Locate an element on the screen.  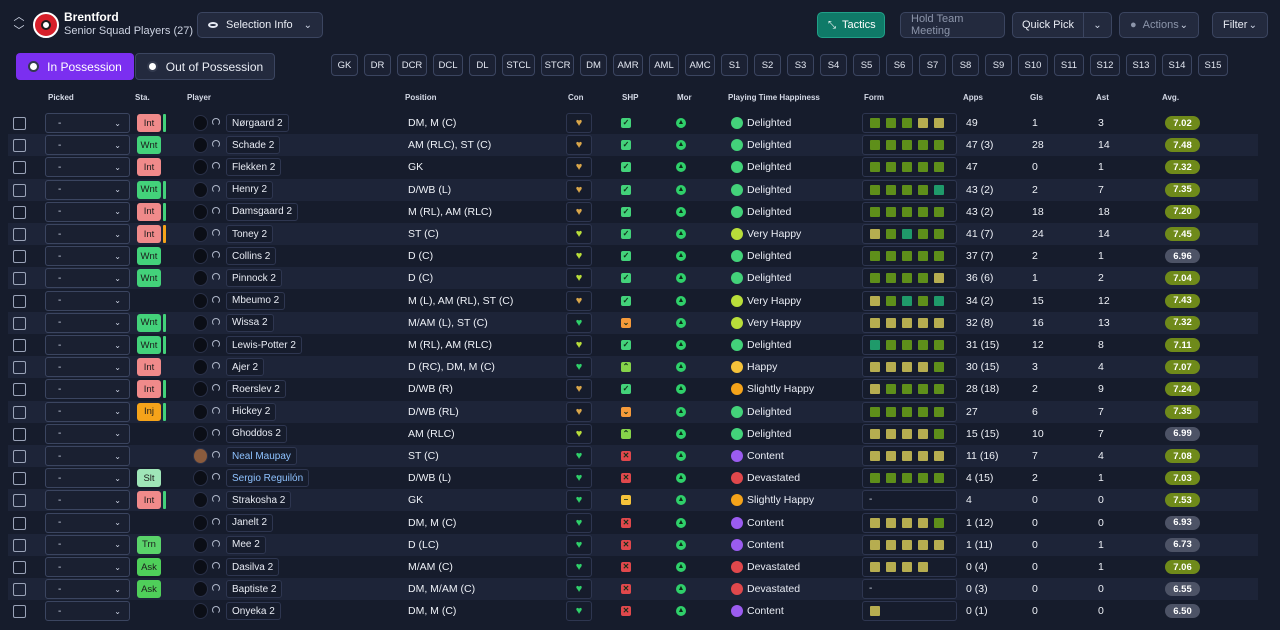
player-name: Sergio Reguilón is located at coordinates (268, 478).